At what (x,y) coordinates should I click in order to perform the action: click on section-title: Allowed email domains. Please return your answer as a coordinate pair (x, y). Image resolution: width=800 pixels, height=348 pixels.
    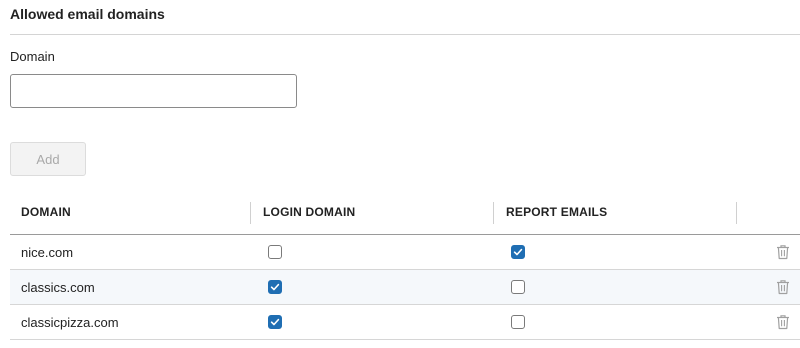
    Looking at the image, I should click on (87, 14).